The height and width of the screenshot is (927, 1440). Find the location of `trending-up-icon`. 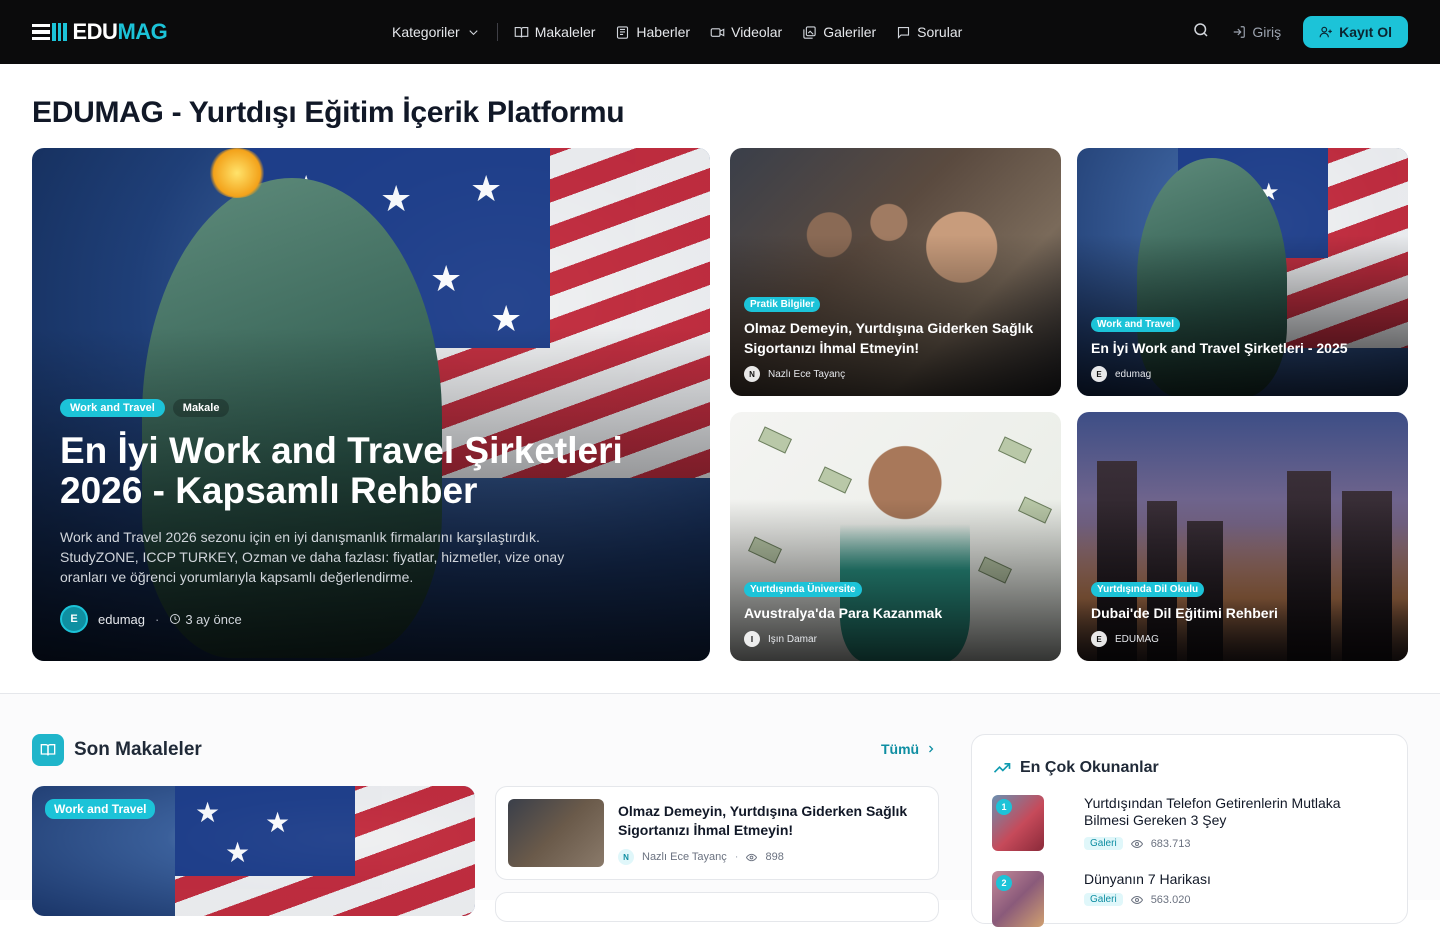

trending-up-icon is located at coordinates (1002, 768).